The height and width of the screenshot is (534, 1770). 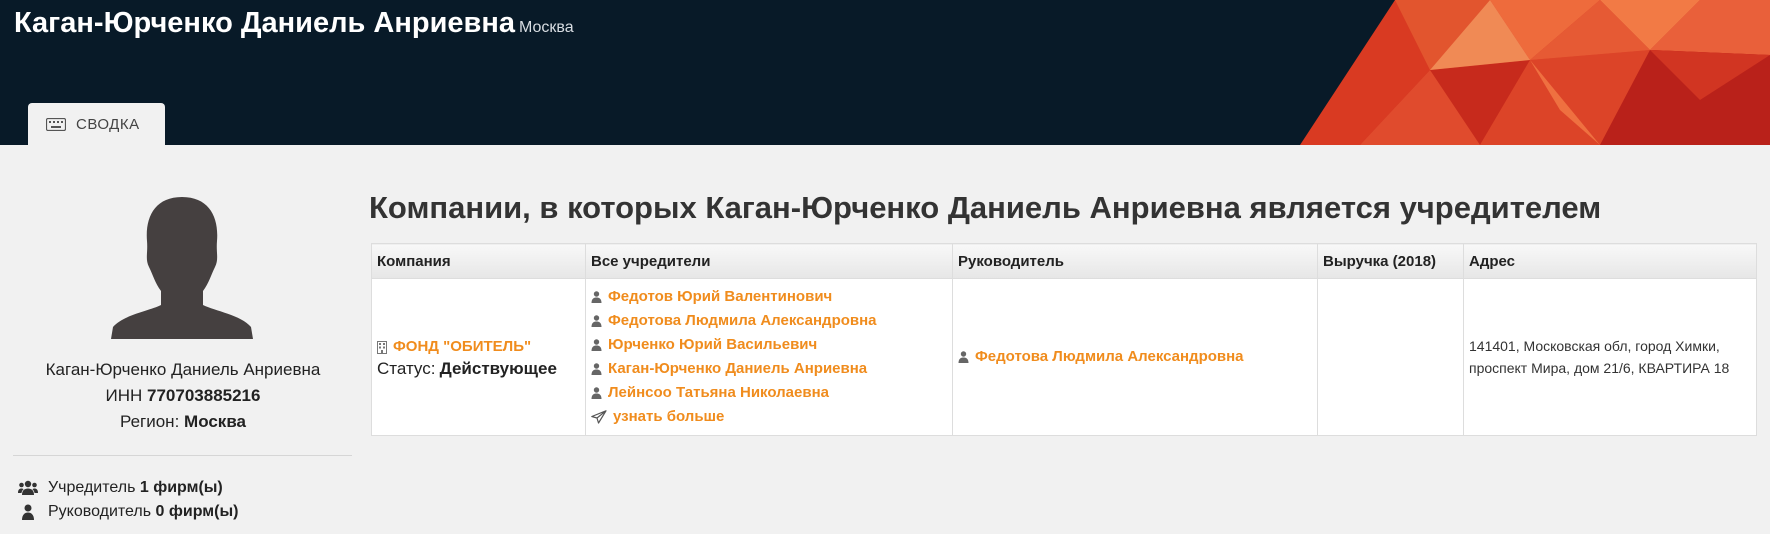 What do you see at coordinates (737, 369) in the screenshot?
I see `founder-link: Каган-Юрченко Даниель Анриевна` at bounding box center [737, 369].